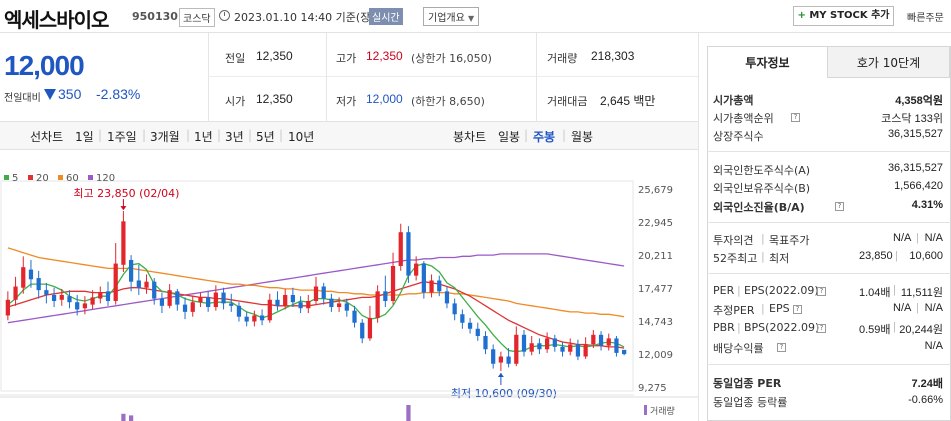  I want to click on week52-low-label: 최저, so click(779, 258).